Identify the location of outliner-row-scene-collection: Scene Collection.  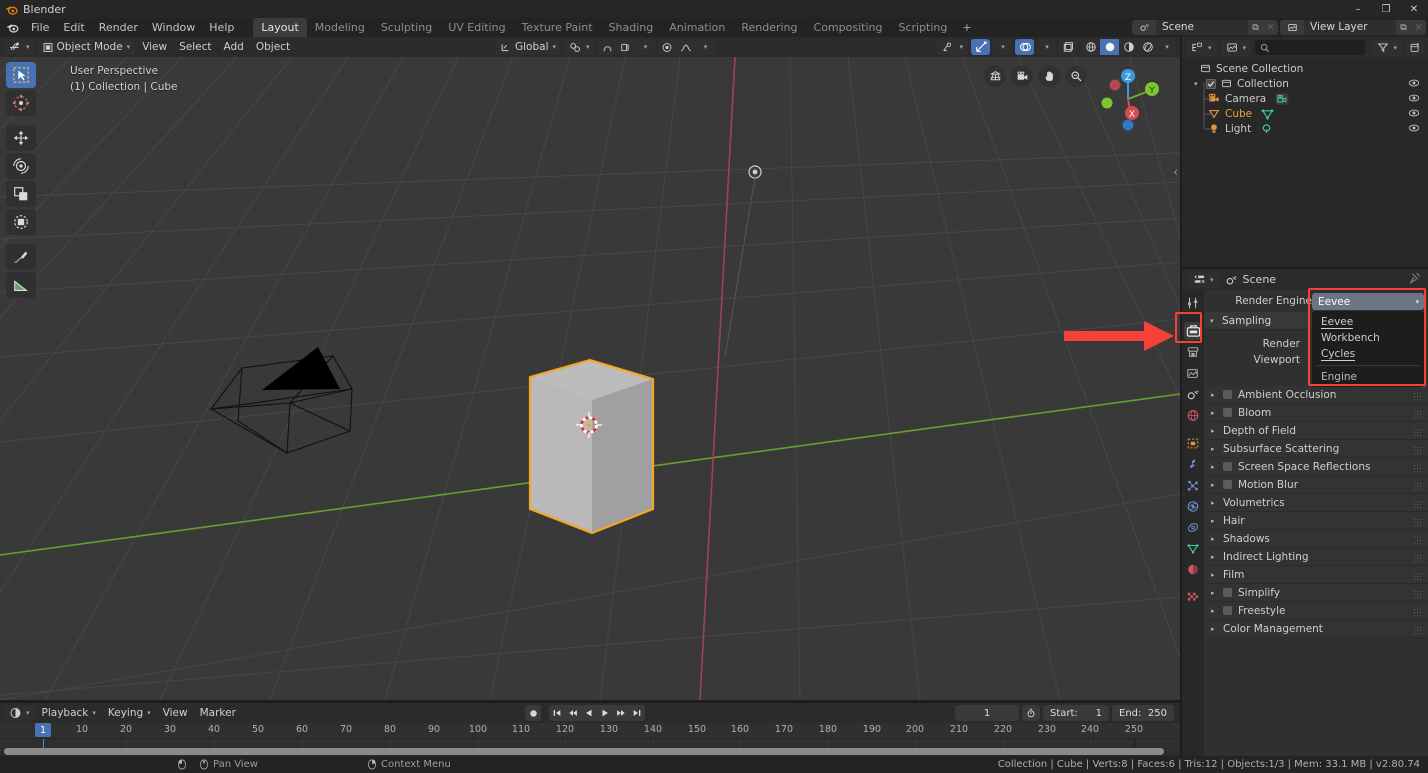
(1305, 68).